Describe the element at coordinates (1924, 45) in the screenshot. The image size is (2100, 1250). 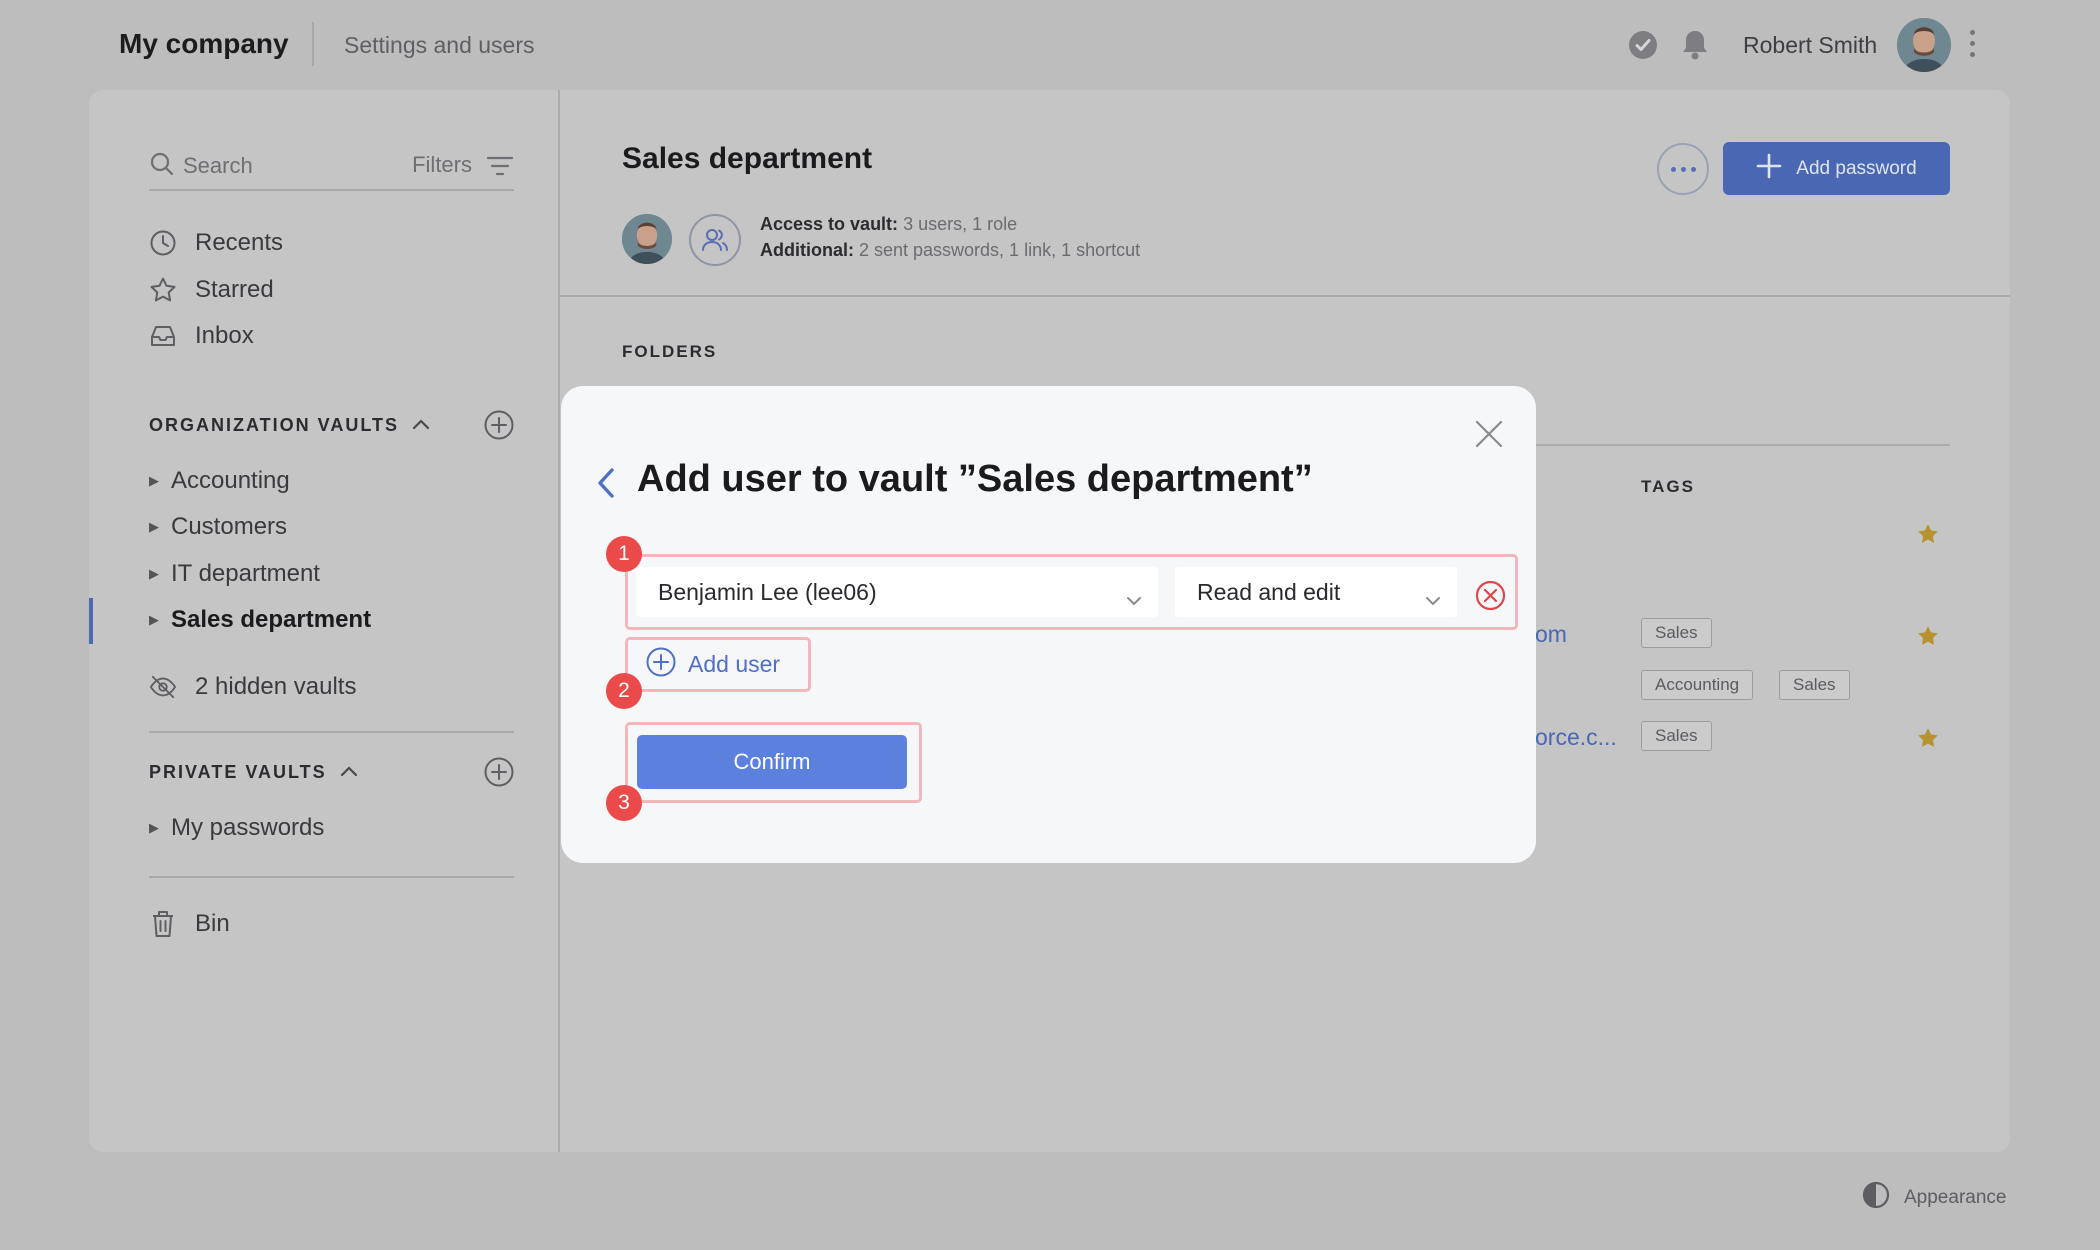
I see `user-avatar` at that location.